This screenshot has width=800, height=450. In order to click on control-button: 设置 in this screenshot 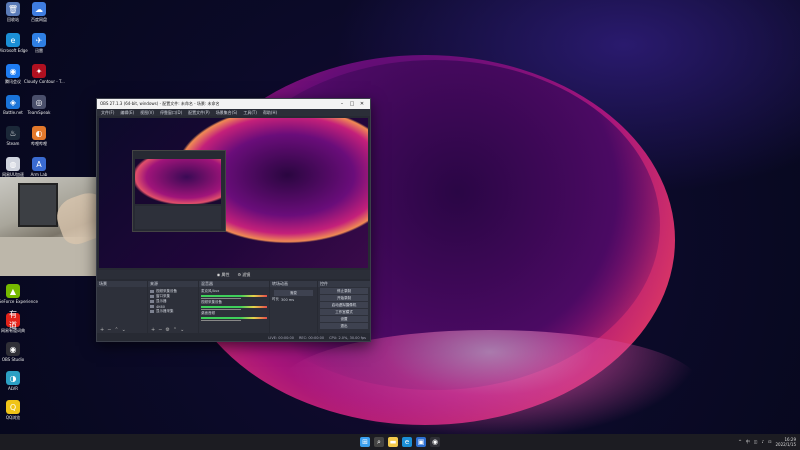, I will do `click(344, 319)`.